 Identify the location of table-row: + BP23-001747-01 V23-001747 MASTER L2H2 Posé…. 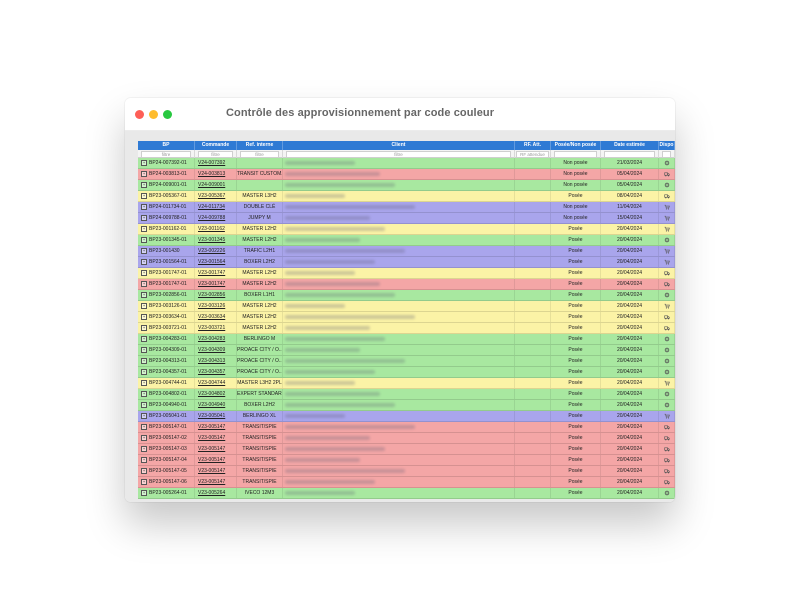
(406, 273).